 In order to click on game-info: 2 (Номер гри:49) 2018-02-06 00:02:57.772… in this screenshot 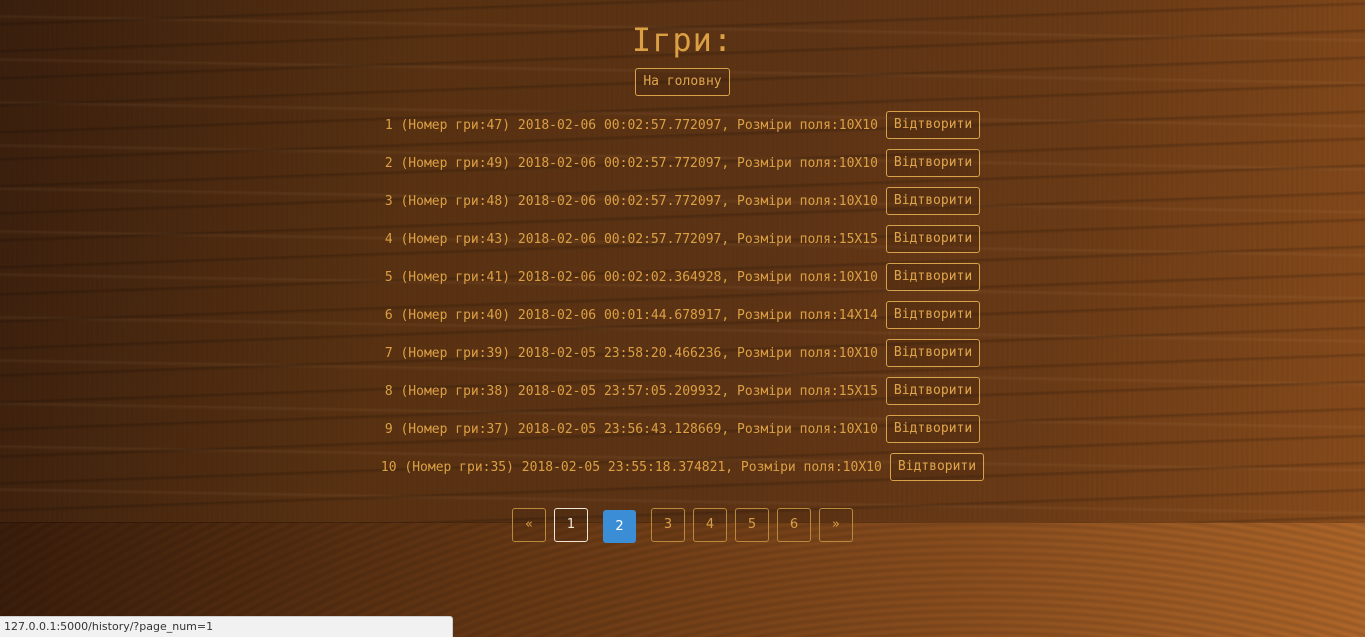, I will do `click(631, 163)`.